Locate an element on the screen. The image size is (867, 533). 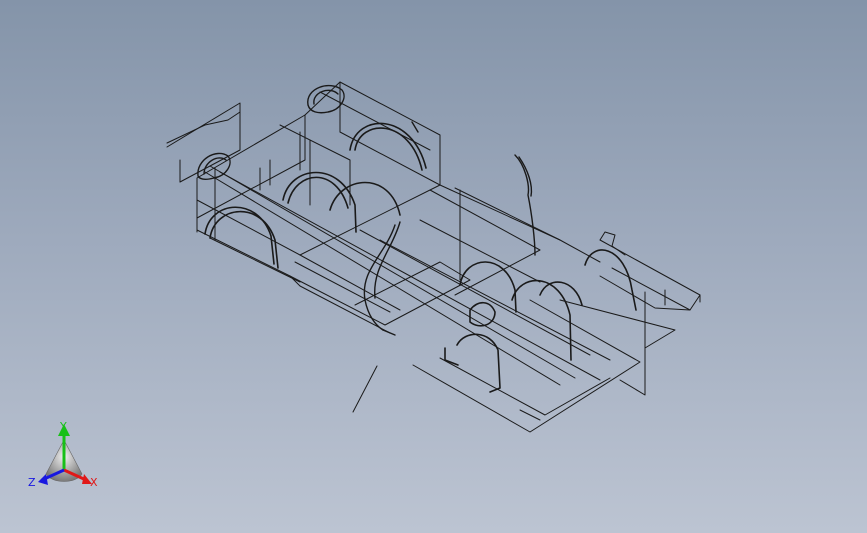
x-axis-label: X is located at coordinates (94, 482).